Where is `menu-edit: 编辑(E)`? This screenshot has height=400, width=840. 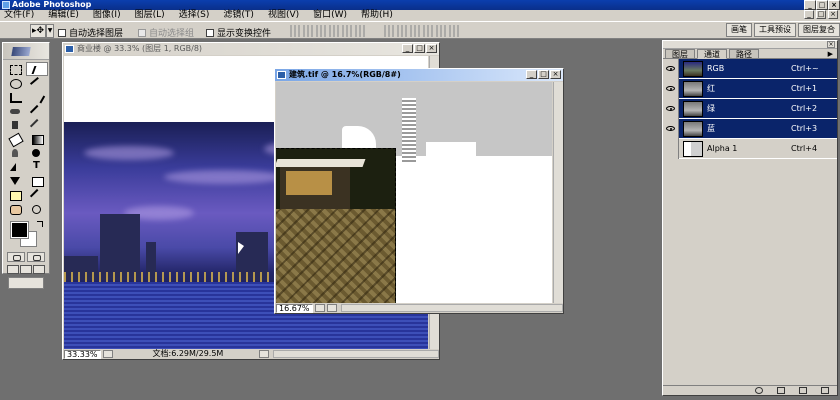
menu-edit: 编辑(E) is located at coordinates (63, 15).